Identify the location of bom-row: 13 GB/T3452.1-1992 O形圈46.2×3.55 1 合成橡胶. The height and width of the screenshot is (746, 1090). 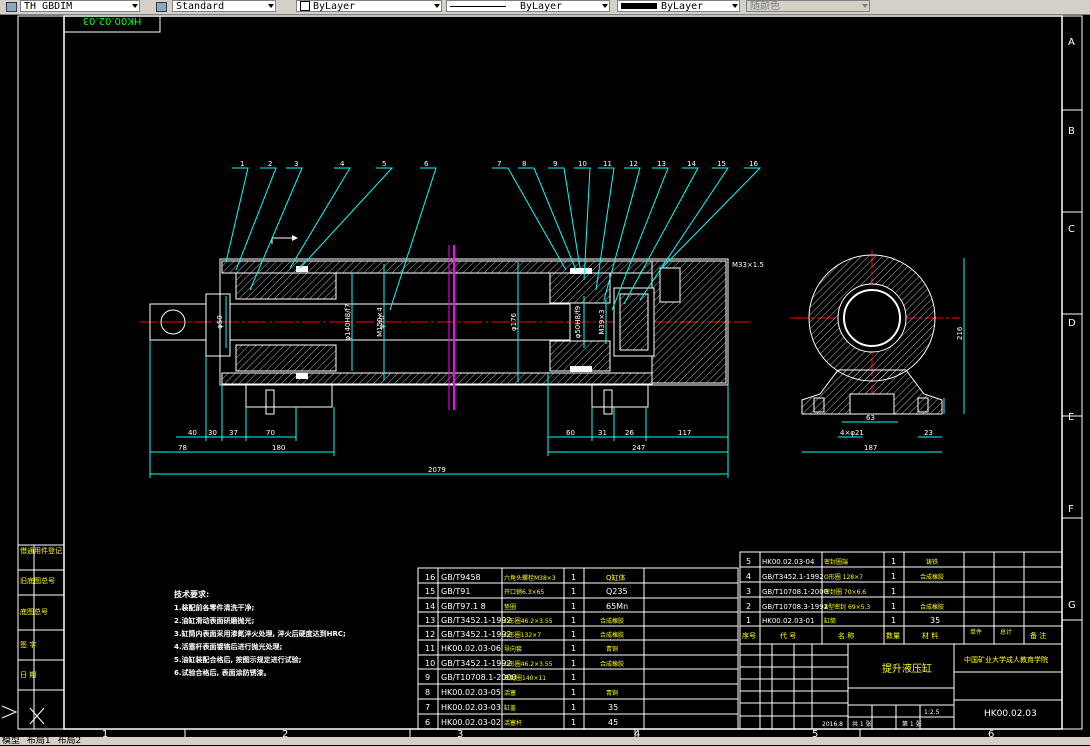
(524, 620).